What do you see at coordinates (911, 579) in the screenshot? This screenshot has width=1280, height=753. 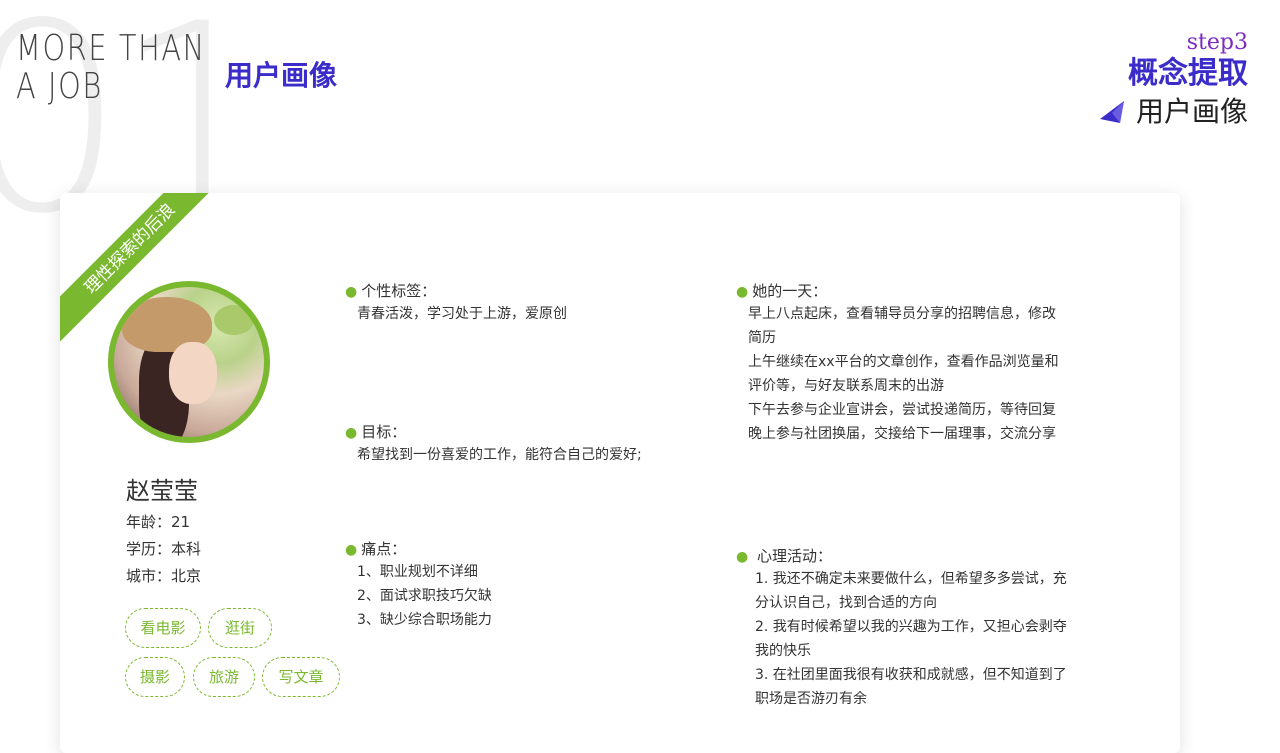 I see `mind-section-line: 1. 我还不确定未来要做什么，但希望多多尝试，充` at bounding box center [911, 579].